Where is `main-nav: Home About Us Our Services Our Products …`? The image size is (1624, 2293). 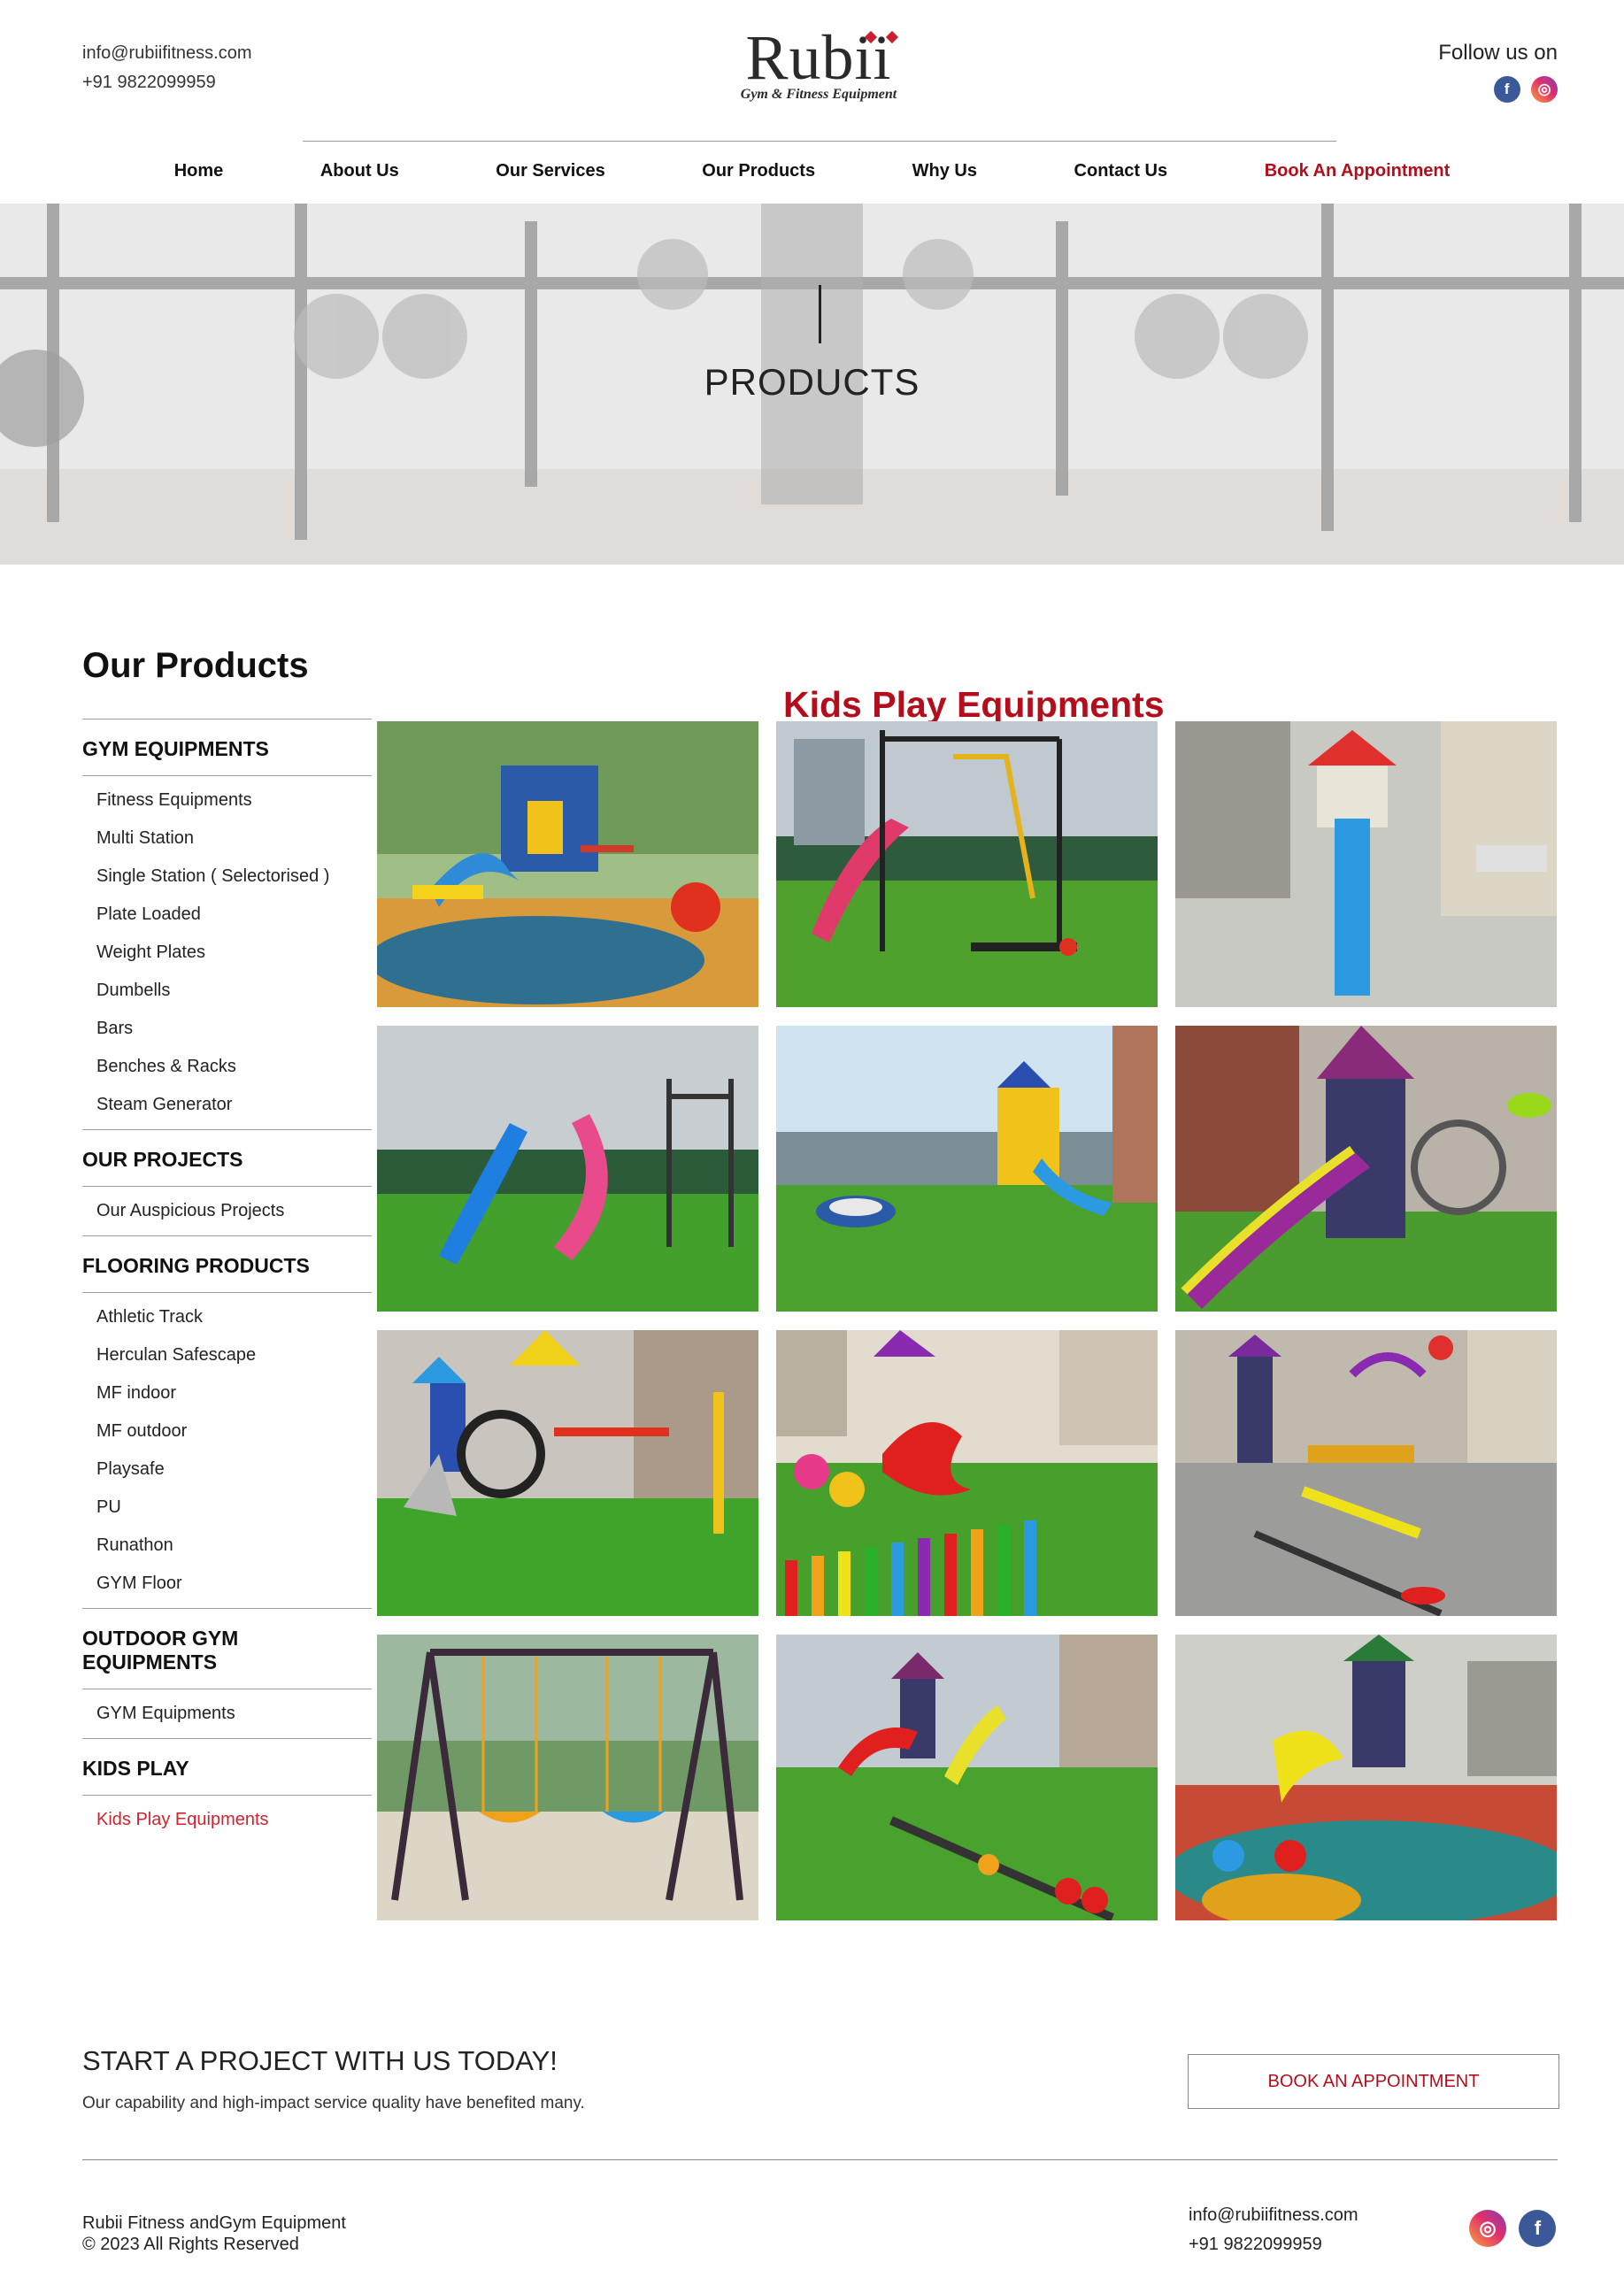 main-nav: Home About Us Our Services Our Products … is located at coordinates (812, 171).